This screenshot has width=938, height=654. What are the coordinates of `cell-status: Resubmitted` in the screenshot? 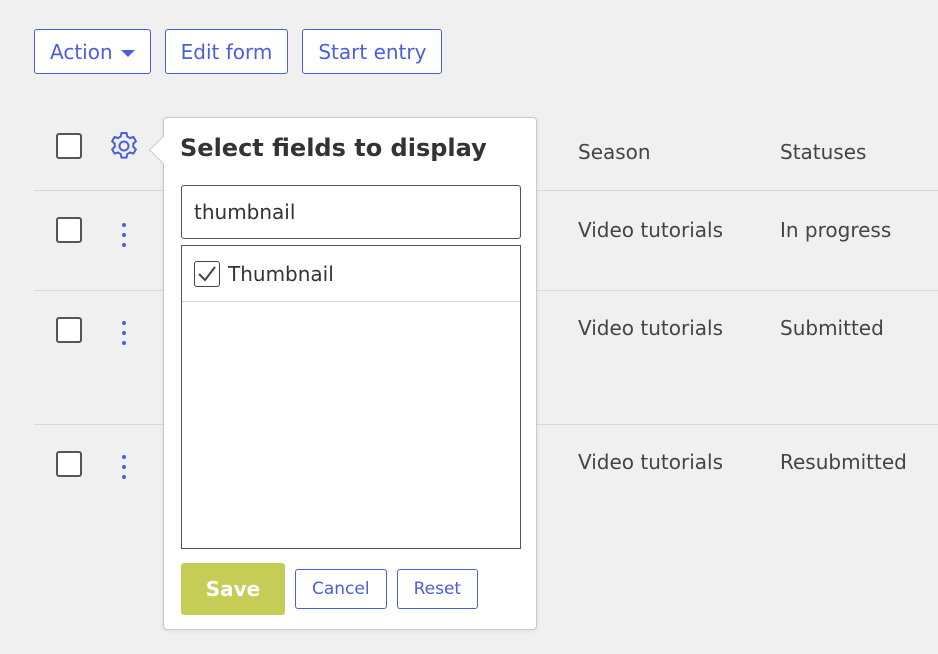 It's located at (843, 462).